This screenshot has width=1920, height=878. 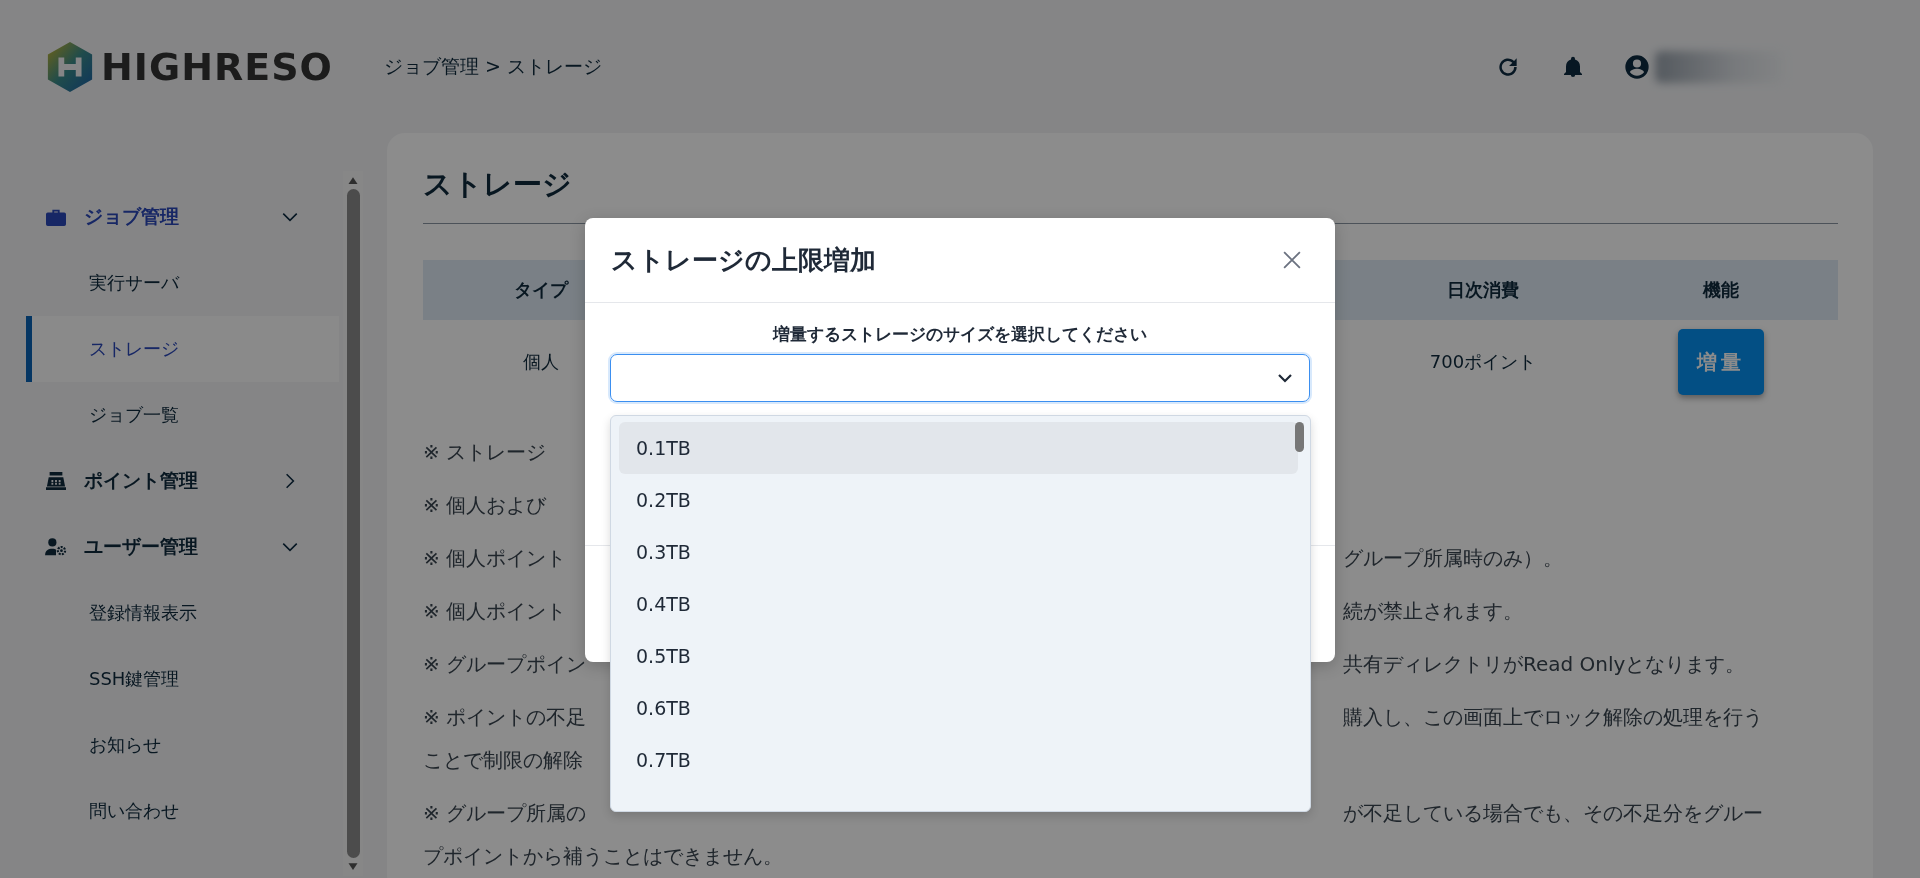 What do you see at coordinates (182, 613) in the screenshot?
I see `sidebar-item: 登録情報表示` at bounding box center [182, 613].